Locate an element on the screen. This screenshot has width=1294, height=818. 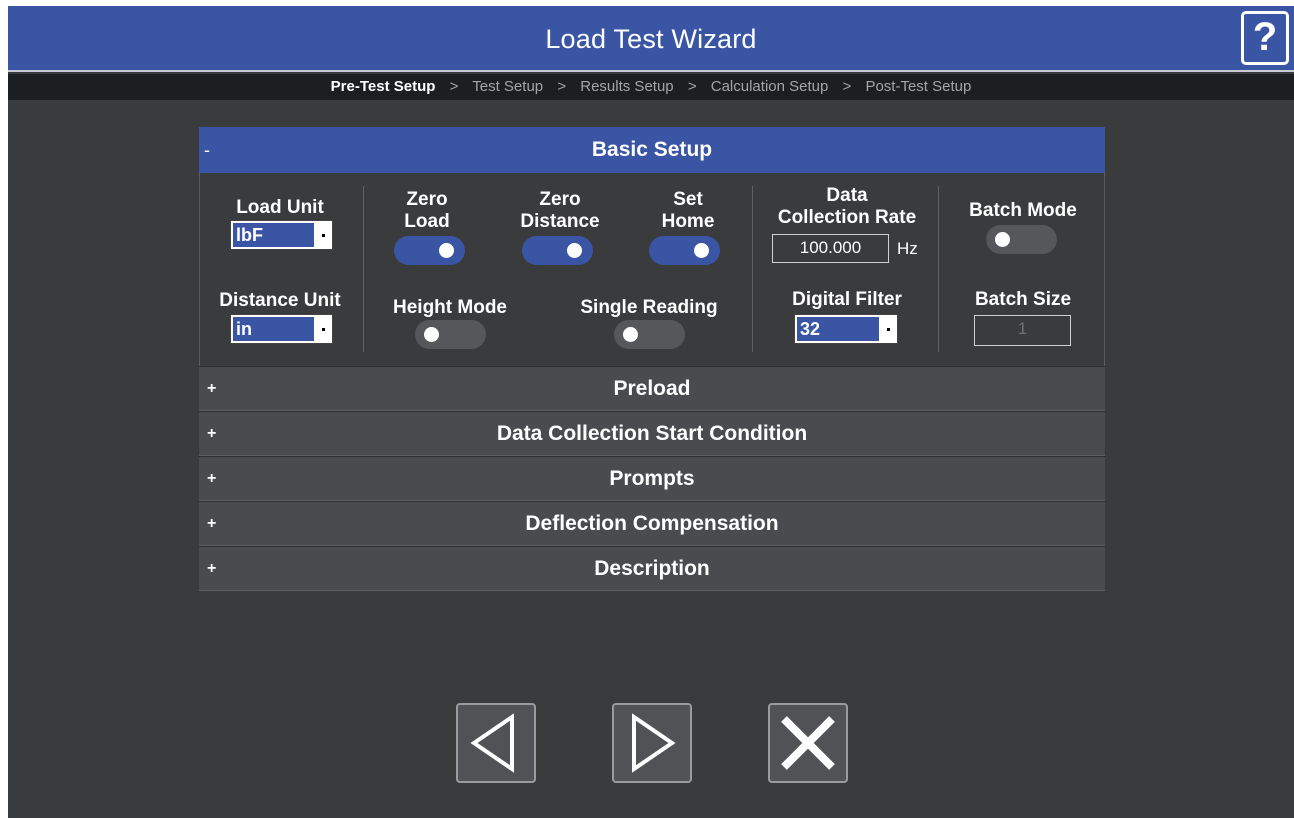
data-collection-rate-input: 100.000 is located at coordinates (830, 248).